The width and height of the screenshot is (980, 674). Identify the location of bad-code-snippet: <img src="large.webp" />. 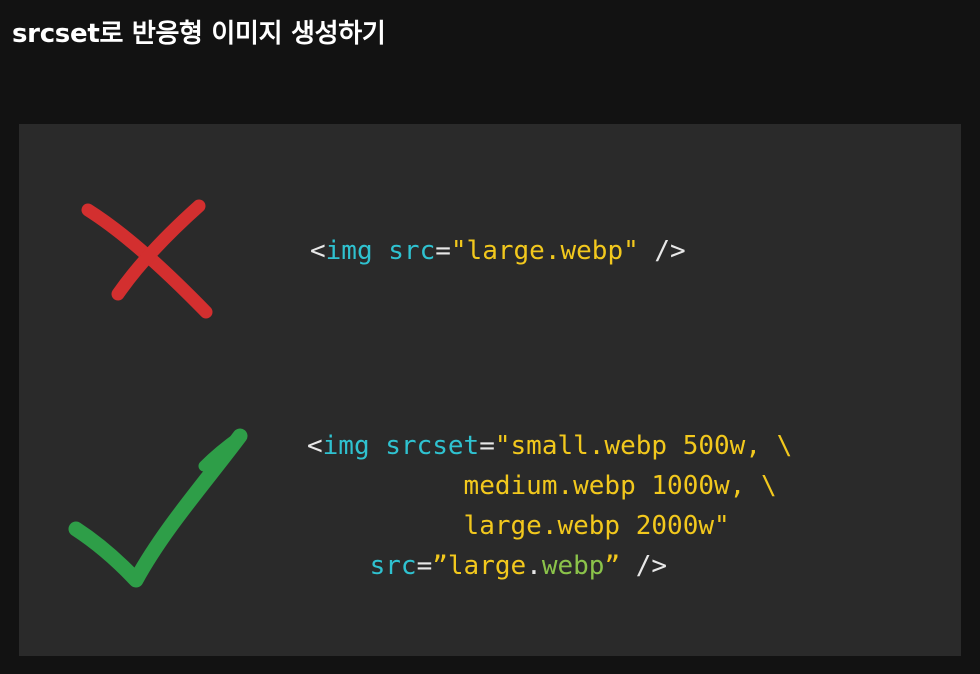
(498, 251).